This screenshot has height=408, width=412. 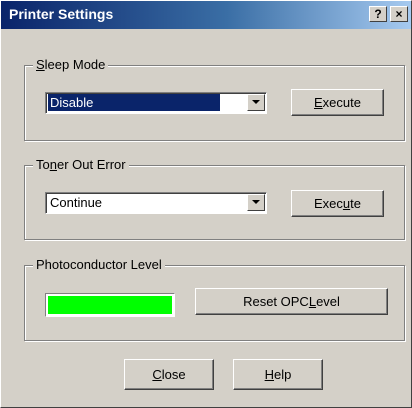 I want to click on close-window-button: ×, so click(x=399, y=14).